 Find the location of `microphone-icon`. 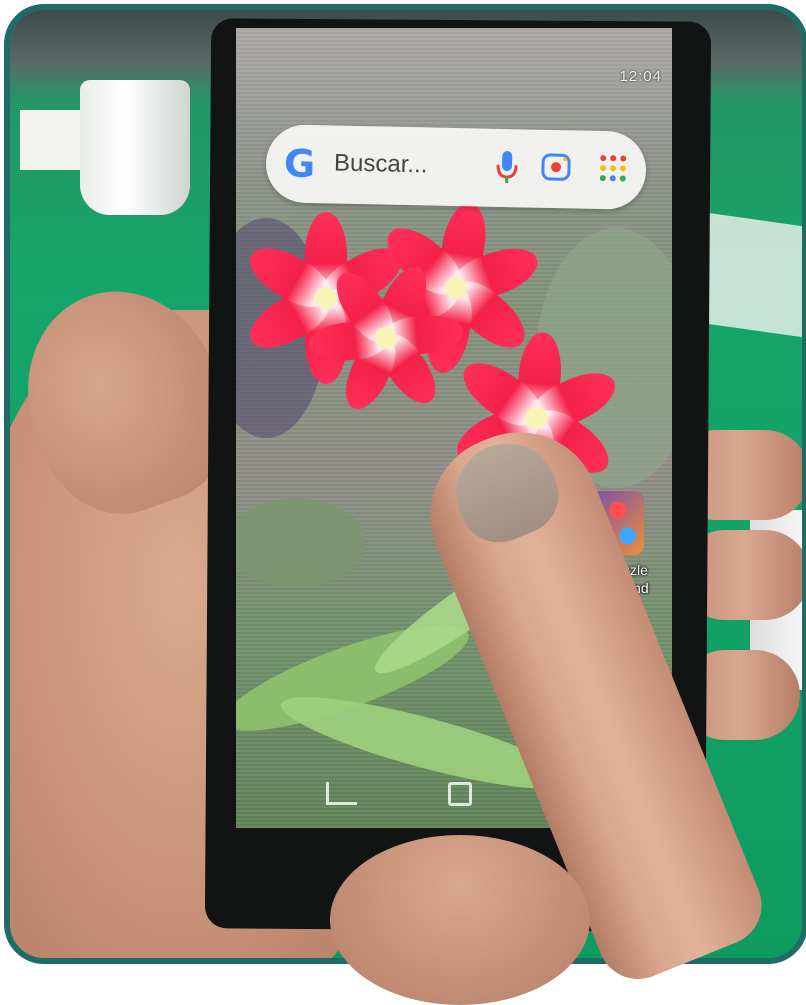

microphone-icon is located at coordinates (507, 167).